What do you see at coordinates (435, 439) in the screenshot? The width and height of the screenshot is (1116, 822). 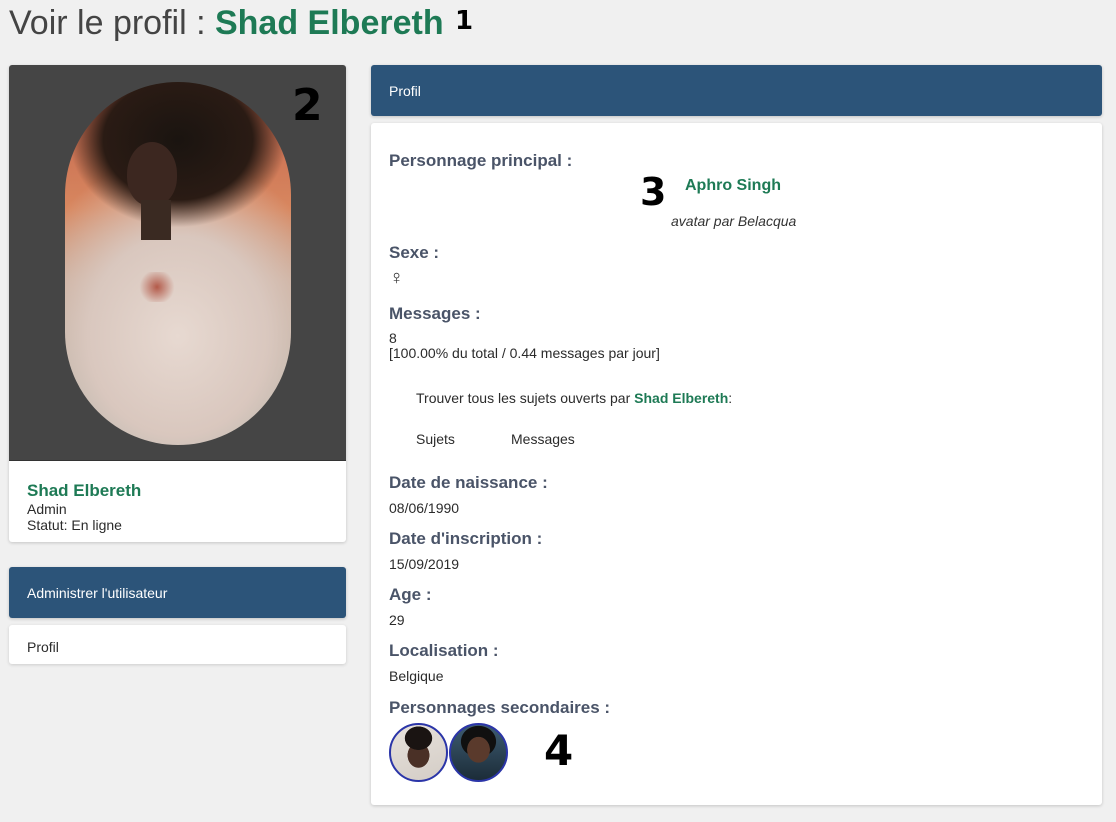 I see `topics-link: Sujets` at bounding box center [435, 439].